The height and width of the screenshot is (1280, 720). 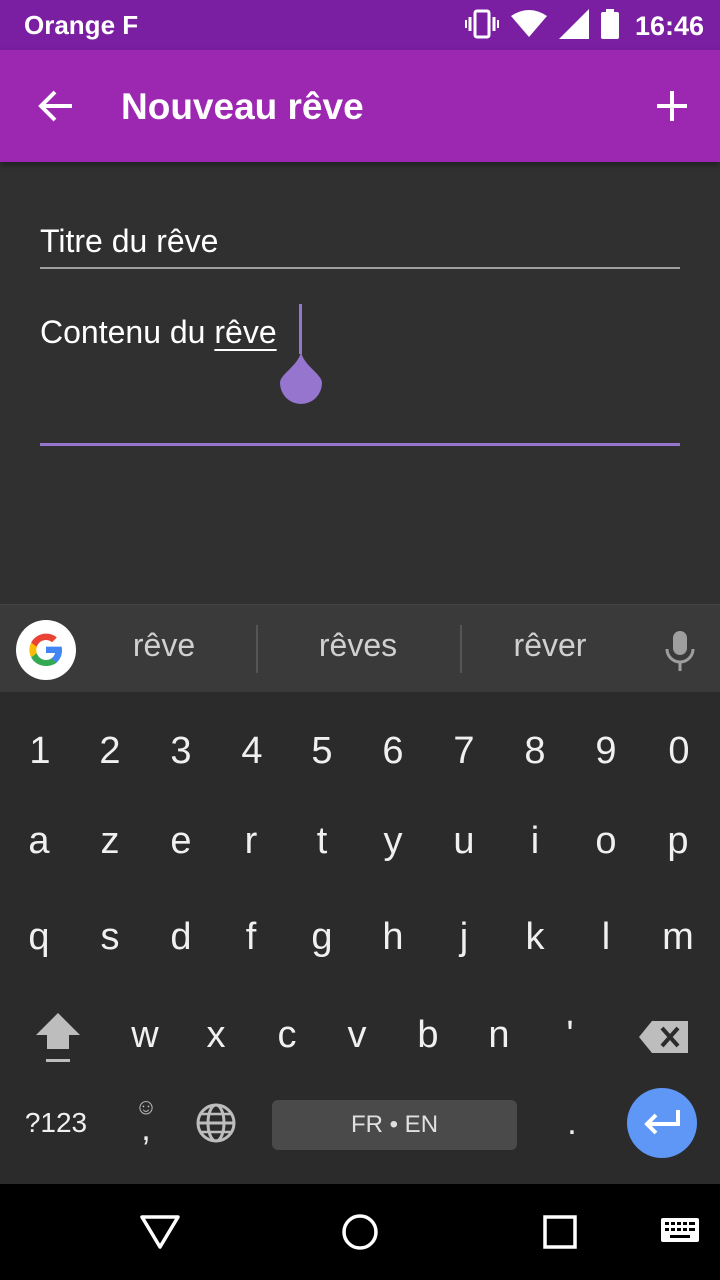 What do you see at coordinates (40, 751) in the screenshot?
I see `key-num-1: 1` at bounding box center [40, 751].